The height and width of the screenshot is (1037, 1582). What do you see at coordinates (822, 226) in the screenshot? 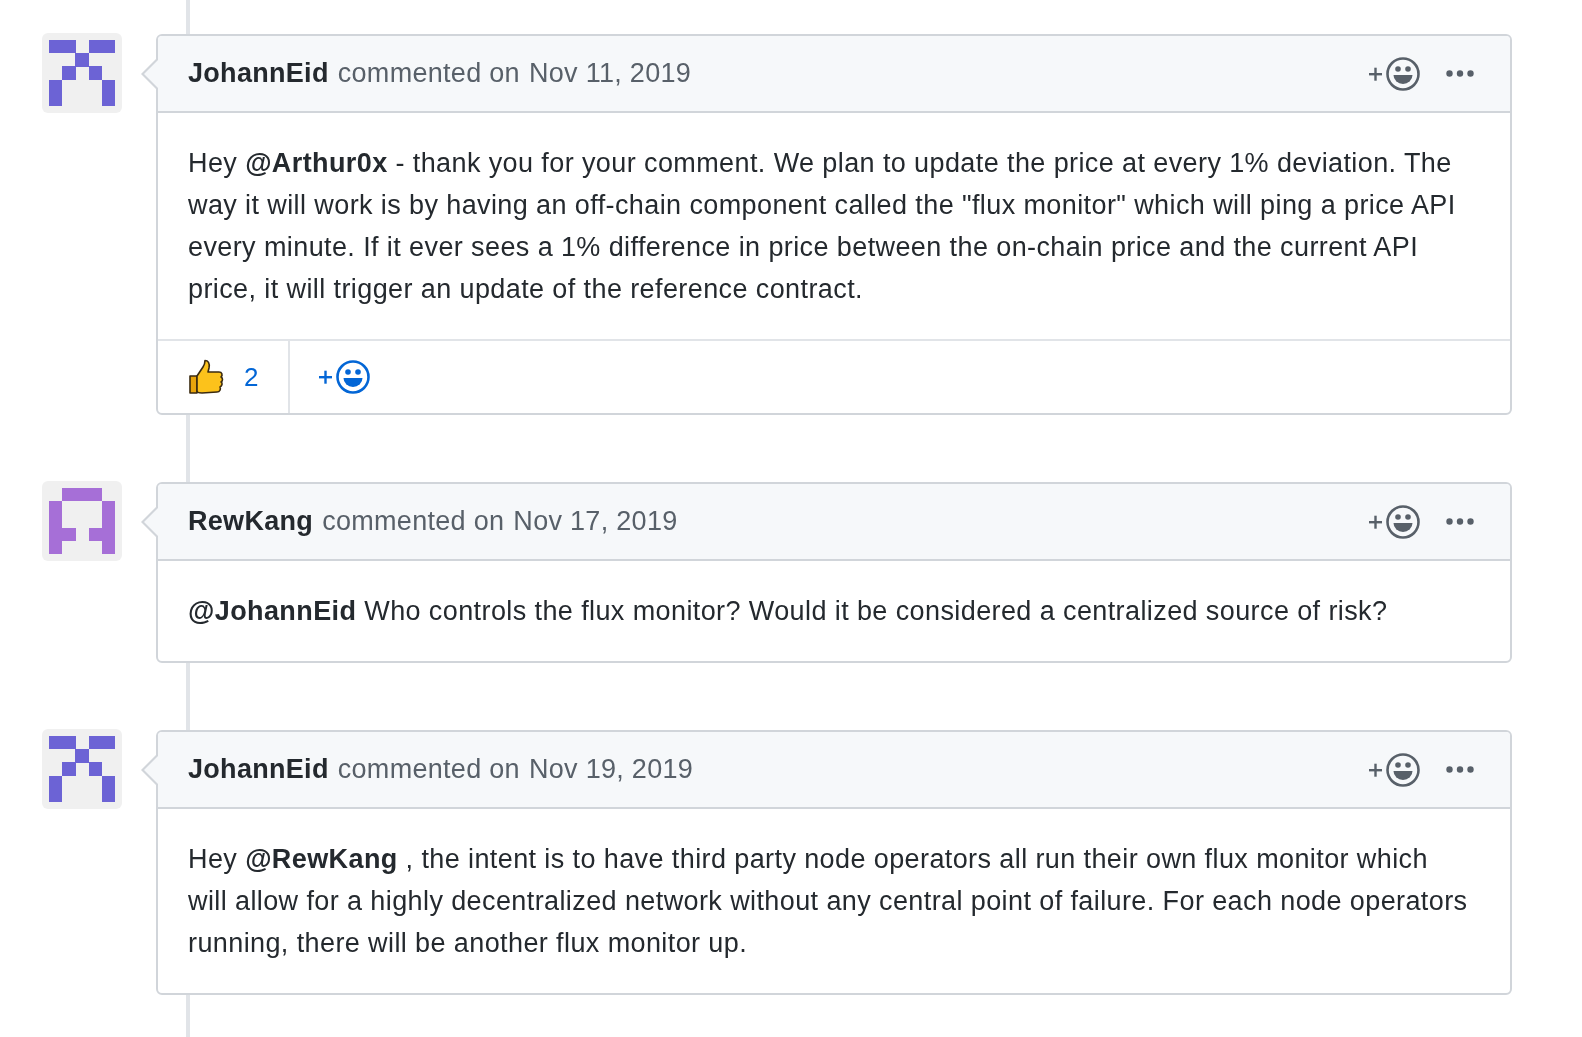
I see `comment-body: Hey @Arthur0x - thank you for your comment. We plan to update the price at every 1% deviation. The way it will work is by having an off-chain component called the "flux monitor" which will ping a price API every minute. If it ever sees a 1% difference in price between the on-chain price and the current API price, it will trigger an update of the reference contract.` at bounding box center [822, 226].